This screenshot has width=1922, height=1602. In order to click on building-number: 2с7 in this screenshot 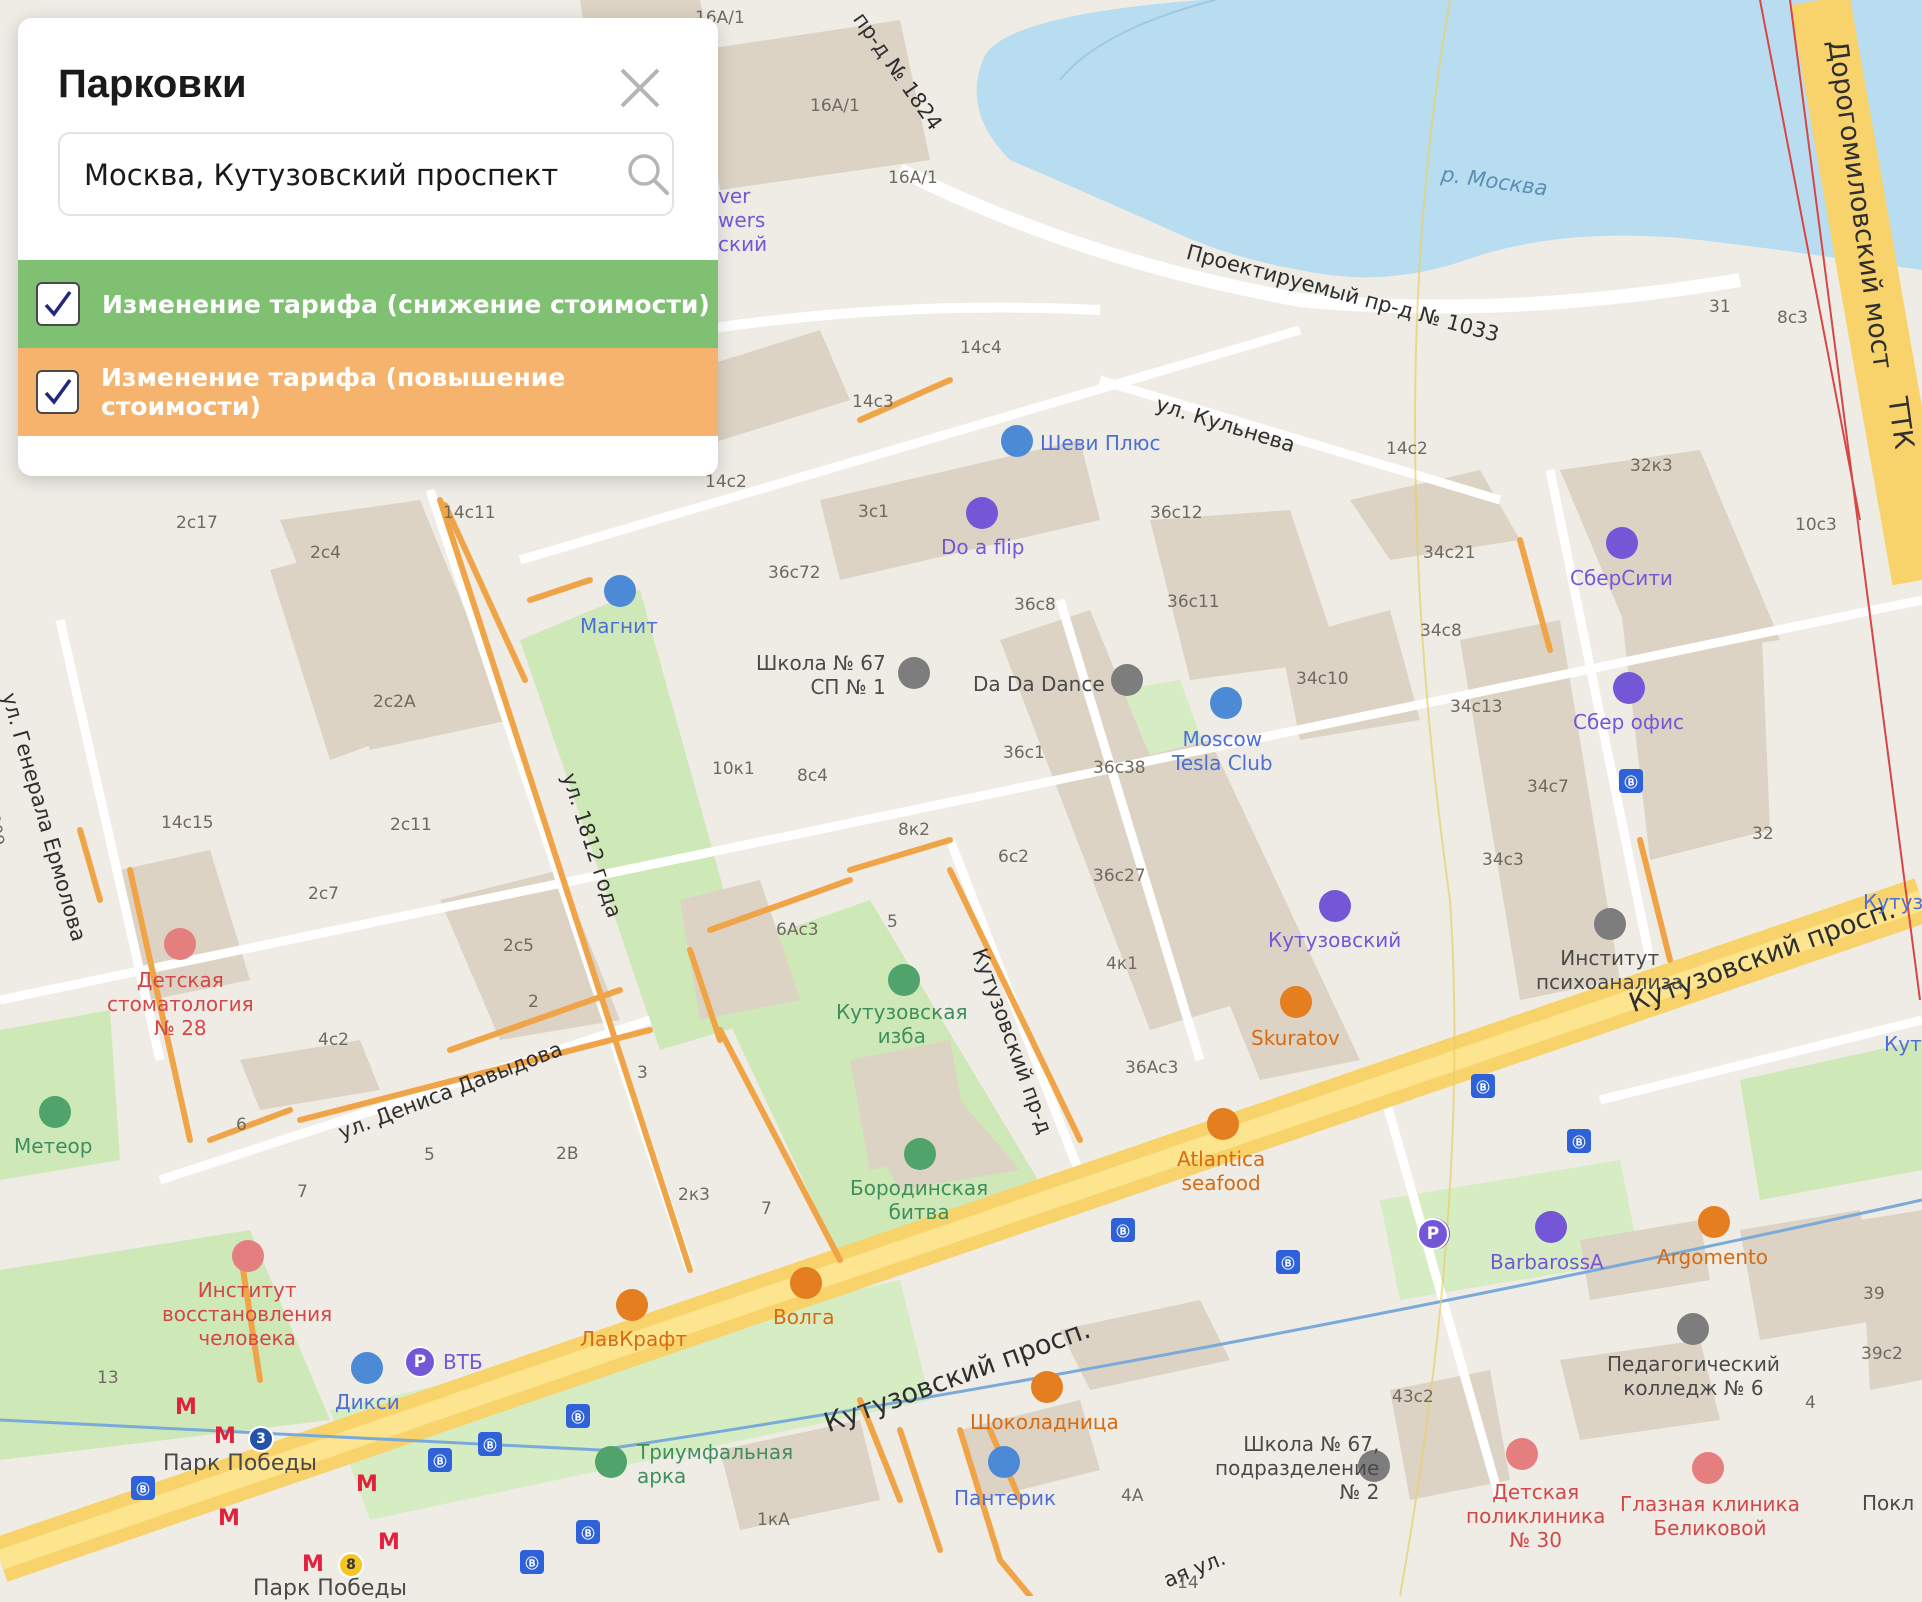, I will do `click(323, 894)`.